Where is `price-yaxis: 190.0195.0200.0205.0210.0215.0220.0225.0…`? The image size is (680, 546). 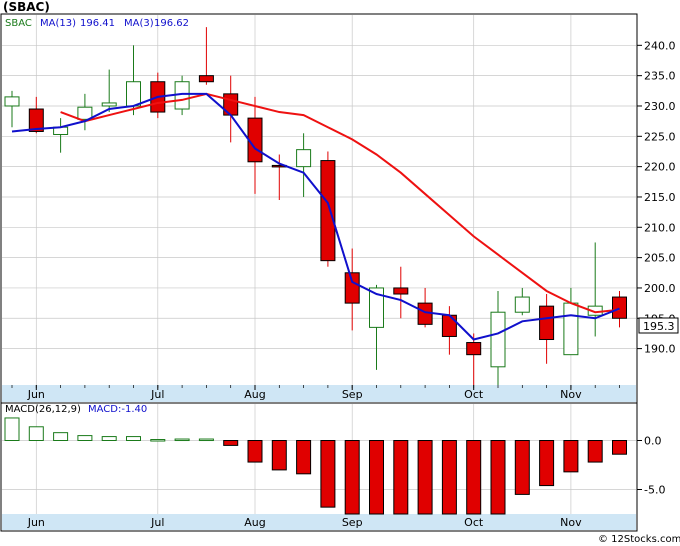 price-yaxis: 190.0195.0200.0205.0210.0215.0220.0225.0… is located at coordinates (656, 197).